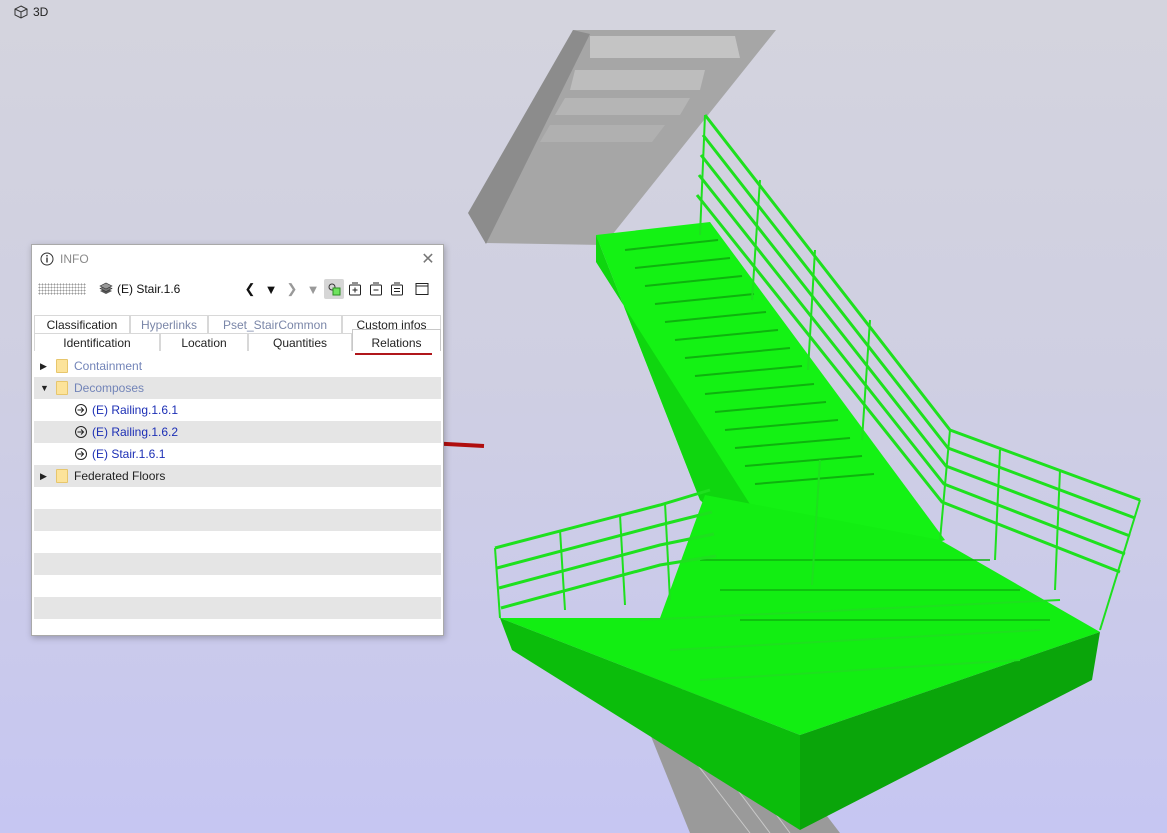 The height and width of the screenshot is (833, 1167). I want to click on forward-icon: ❯, so click(292, 289).